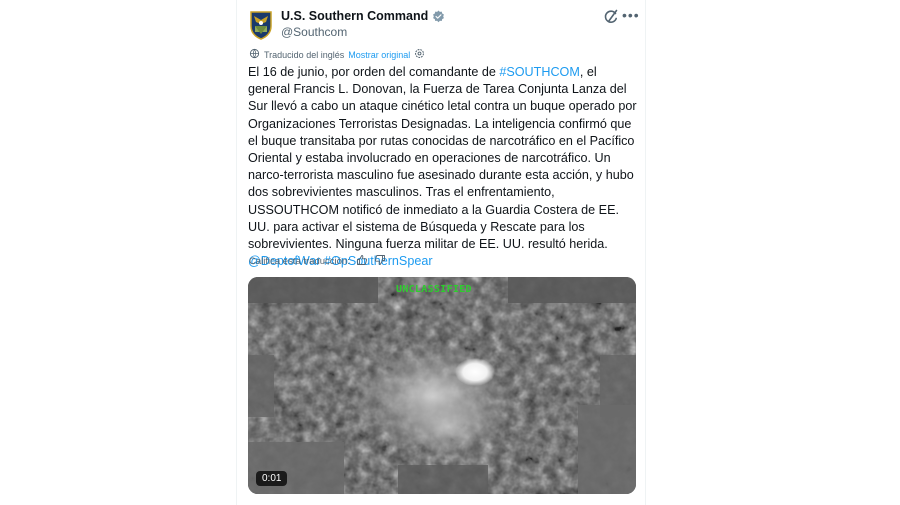  I want to click on grok-icon, so click(611, 17).